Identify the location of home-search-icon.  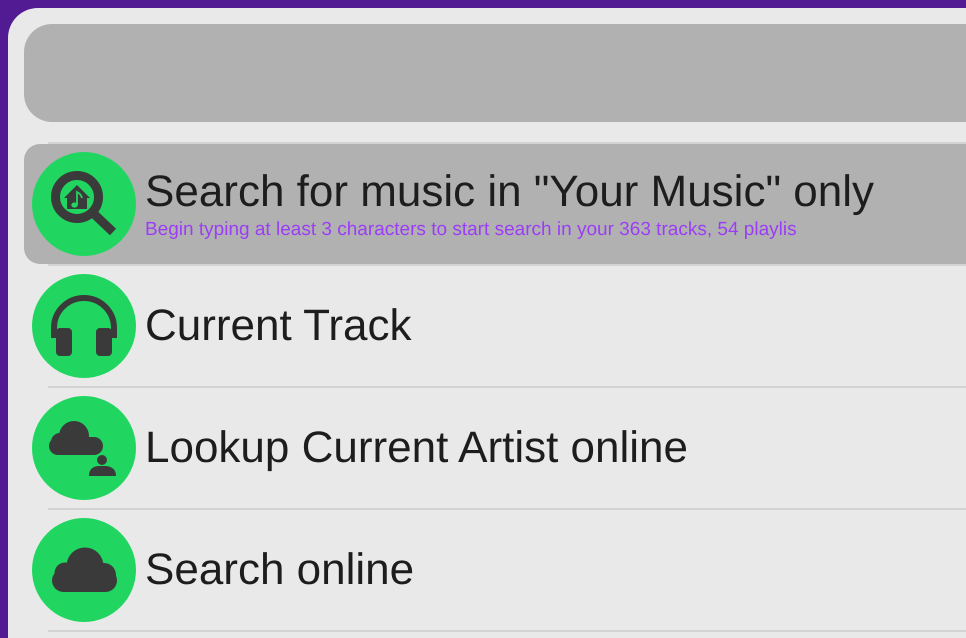
(84, 204).